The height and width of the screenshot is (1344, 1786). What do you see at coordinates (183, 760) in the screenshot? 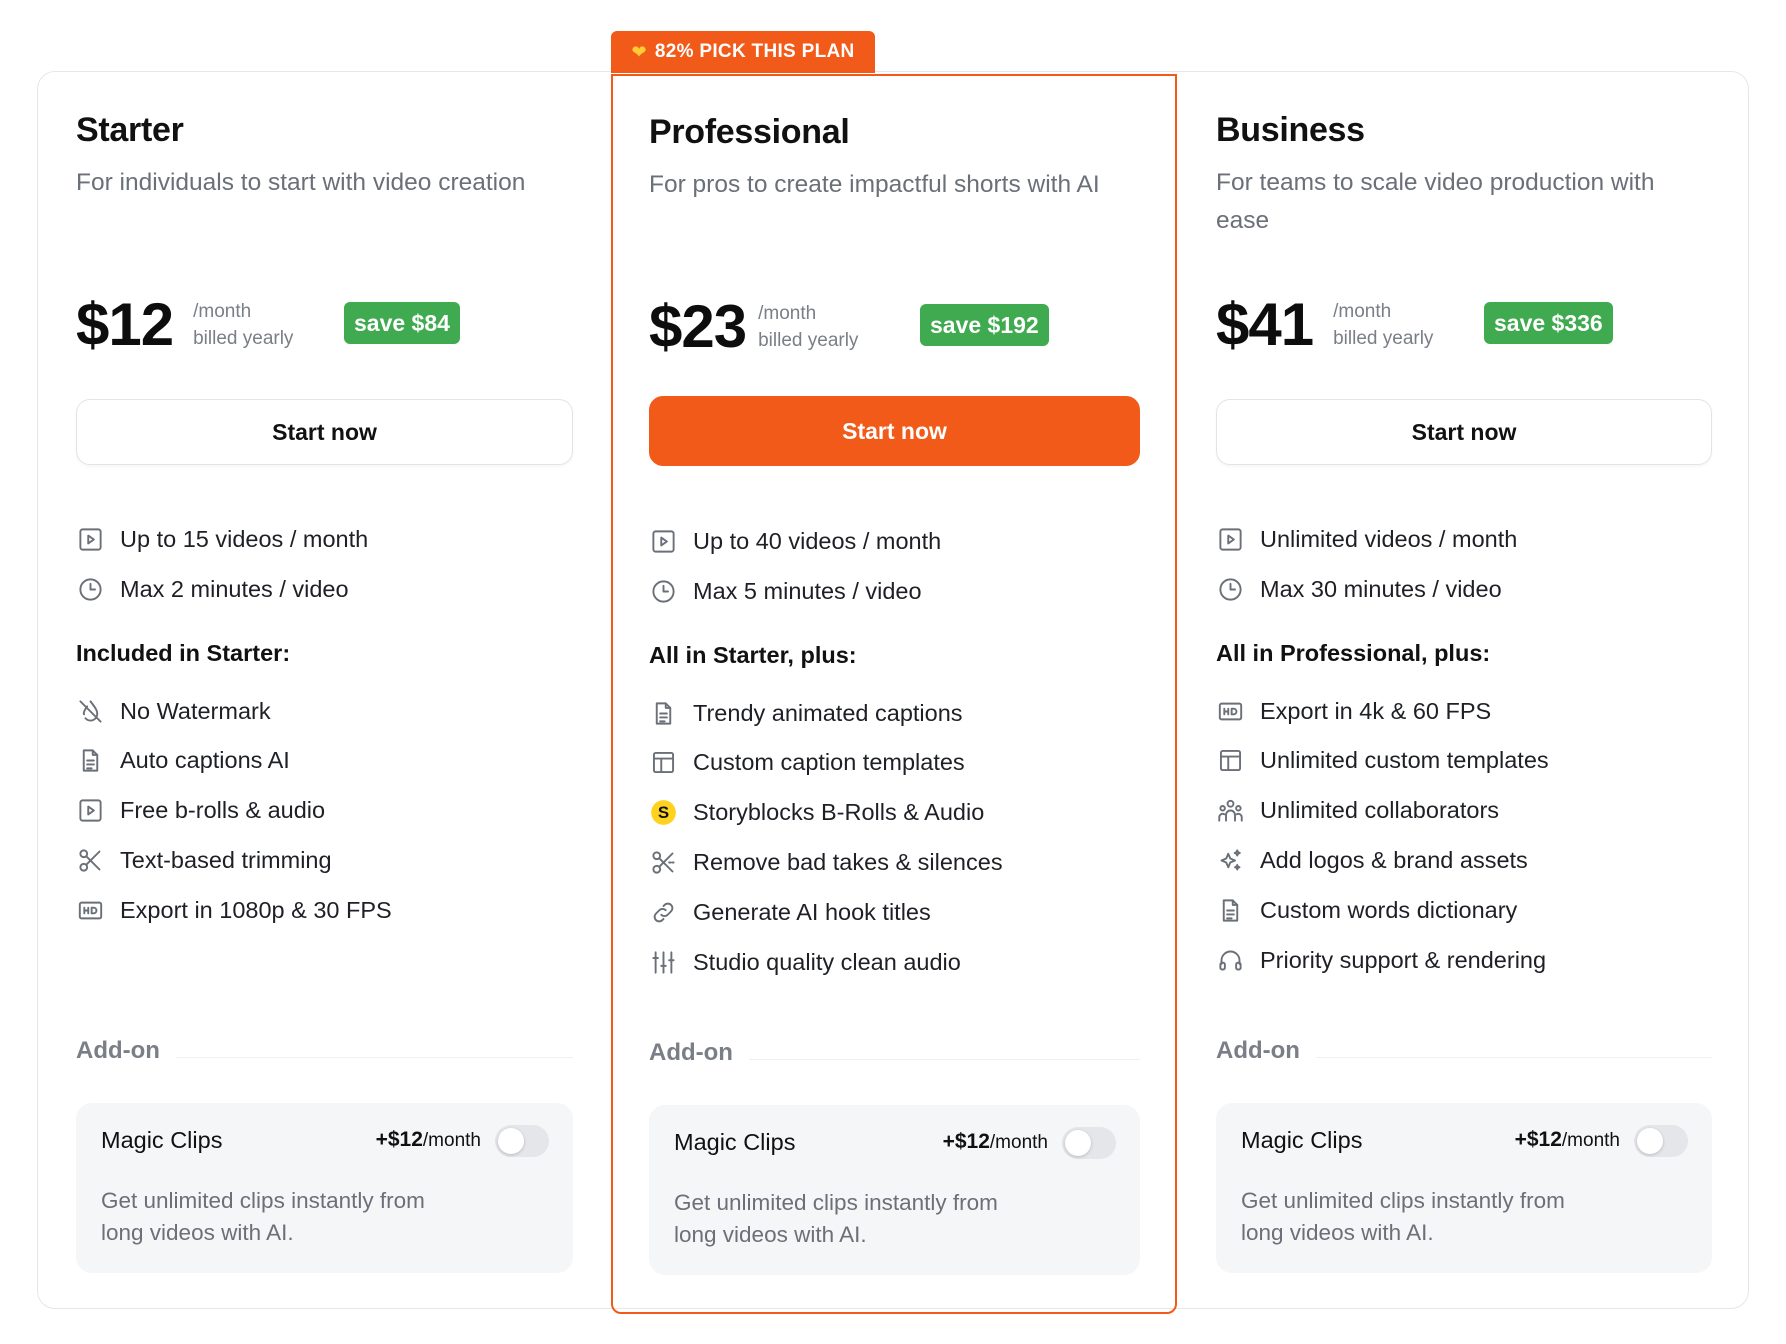
I see `feature-item: Auto captions AI` at bounding box center [183, 760].